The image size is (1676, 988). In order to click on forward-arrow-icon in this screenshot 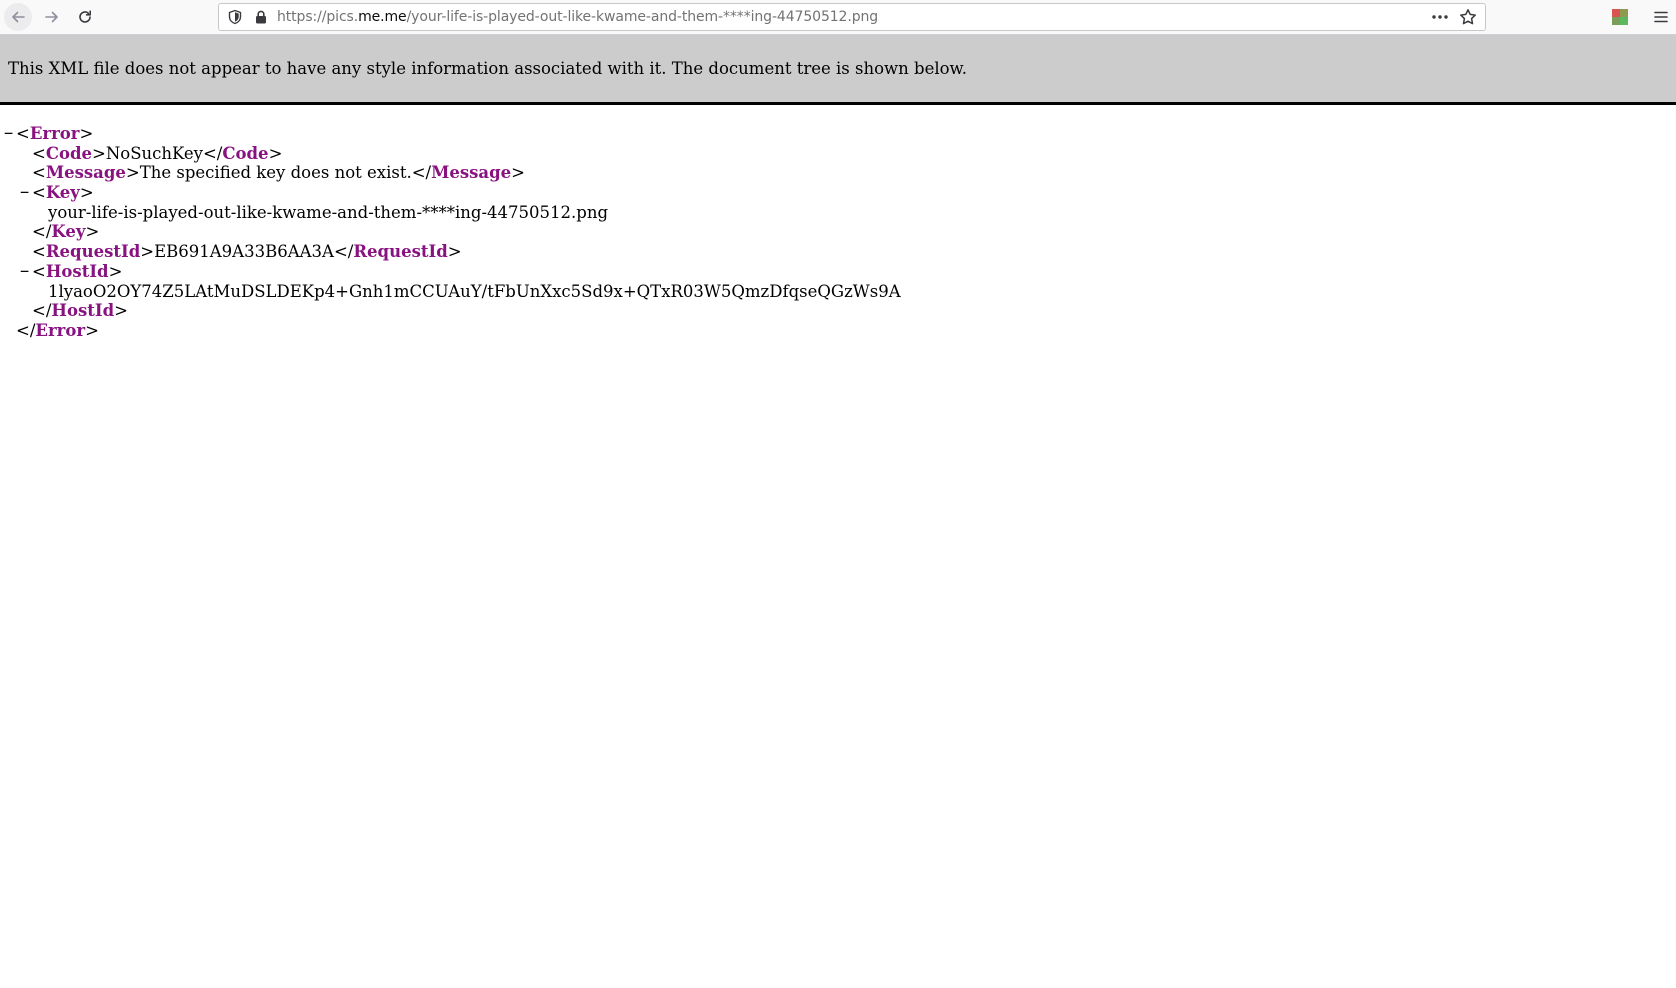, I will do `click(51, 17)`.